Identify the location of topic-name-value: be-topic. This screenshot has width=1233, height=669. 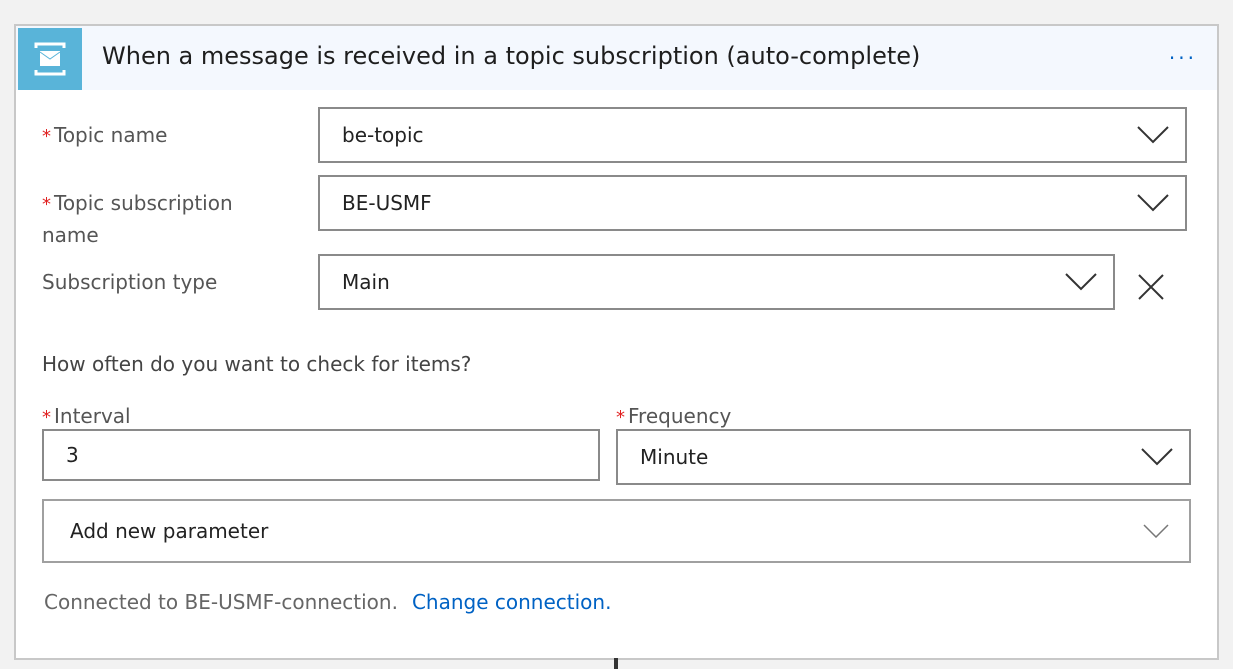
(383, 135).